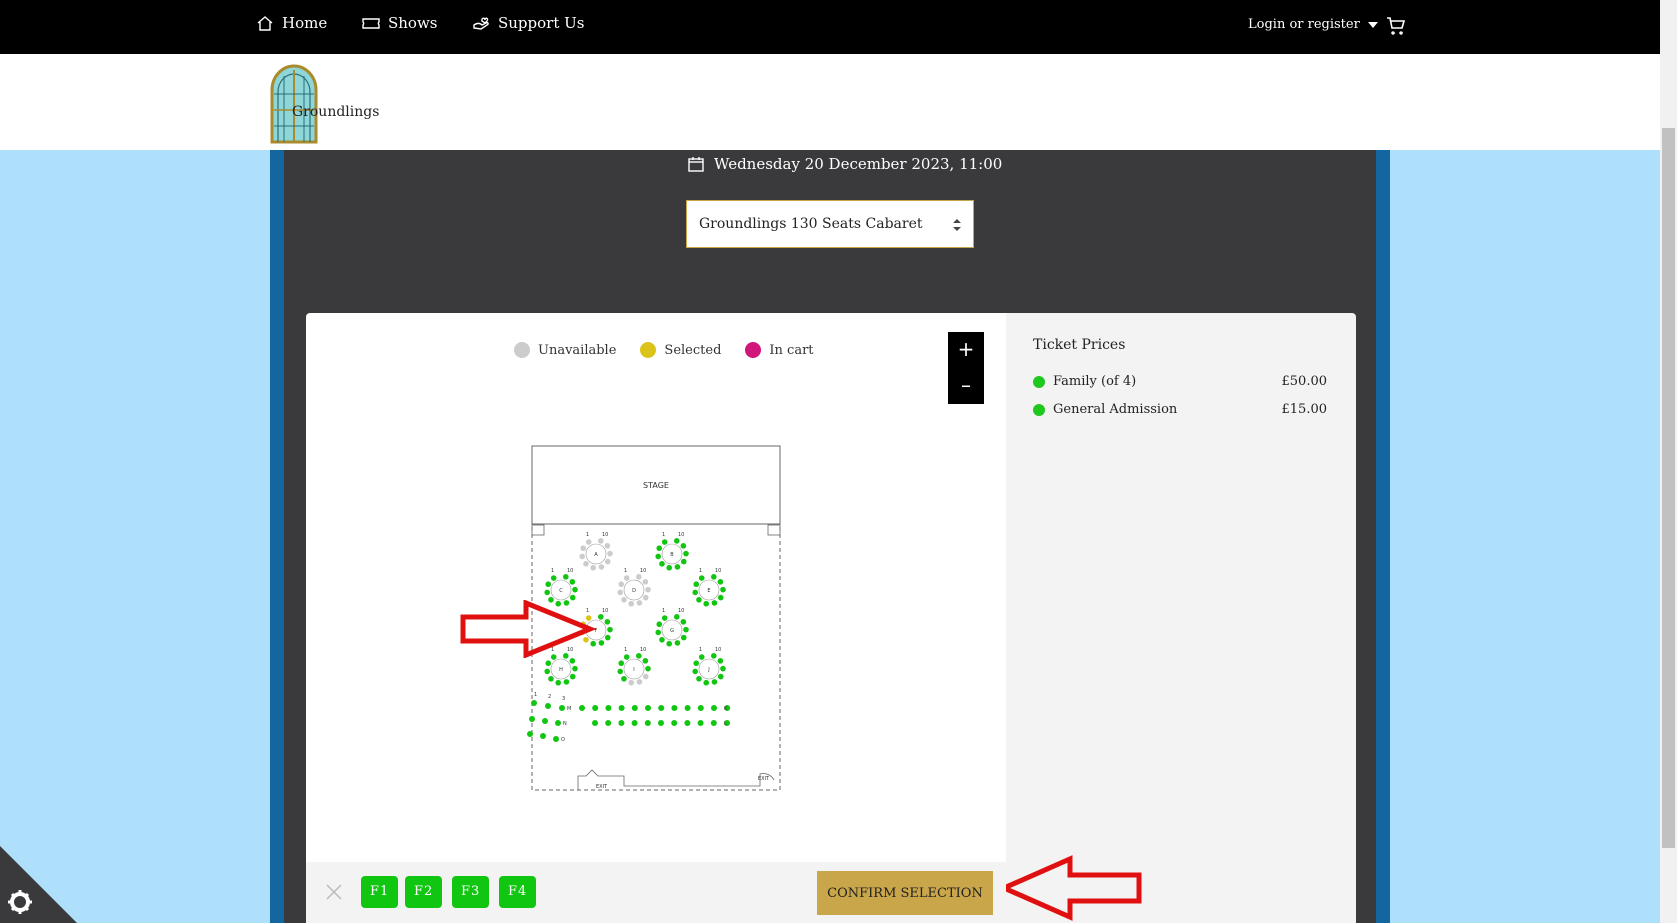 The image size is (1677, 923). I want to click on venue-select: Groundlings 130 Seats Cabaret, so click(830, 224).